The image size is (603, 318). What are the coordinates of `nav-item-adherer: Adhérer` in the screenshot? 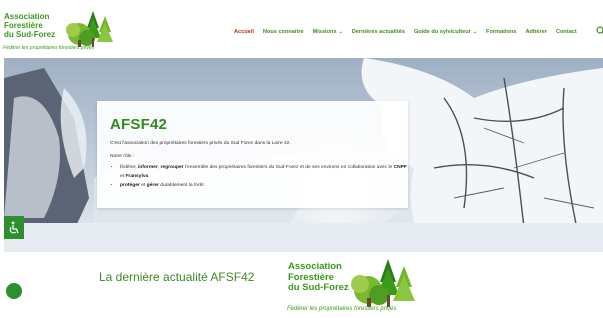 It's located at (536, 32).